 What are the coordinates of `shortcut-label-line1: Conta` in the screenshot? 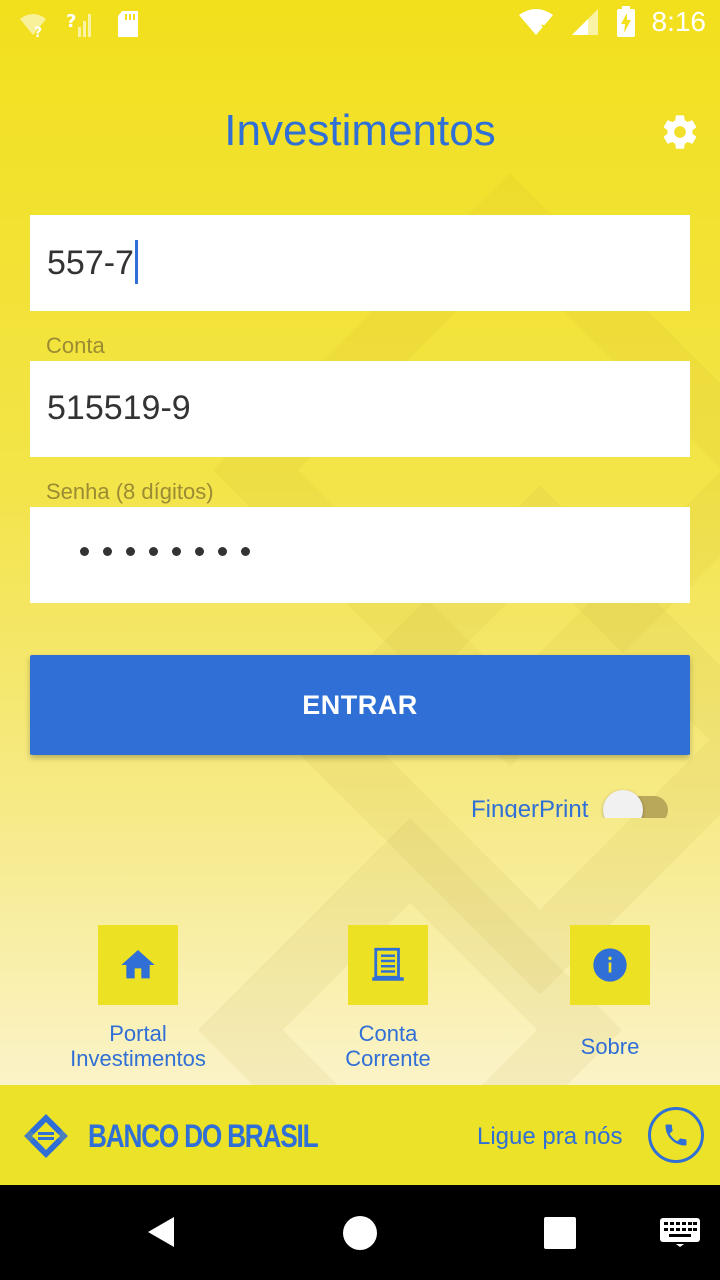 It's located at (388, 1033).